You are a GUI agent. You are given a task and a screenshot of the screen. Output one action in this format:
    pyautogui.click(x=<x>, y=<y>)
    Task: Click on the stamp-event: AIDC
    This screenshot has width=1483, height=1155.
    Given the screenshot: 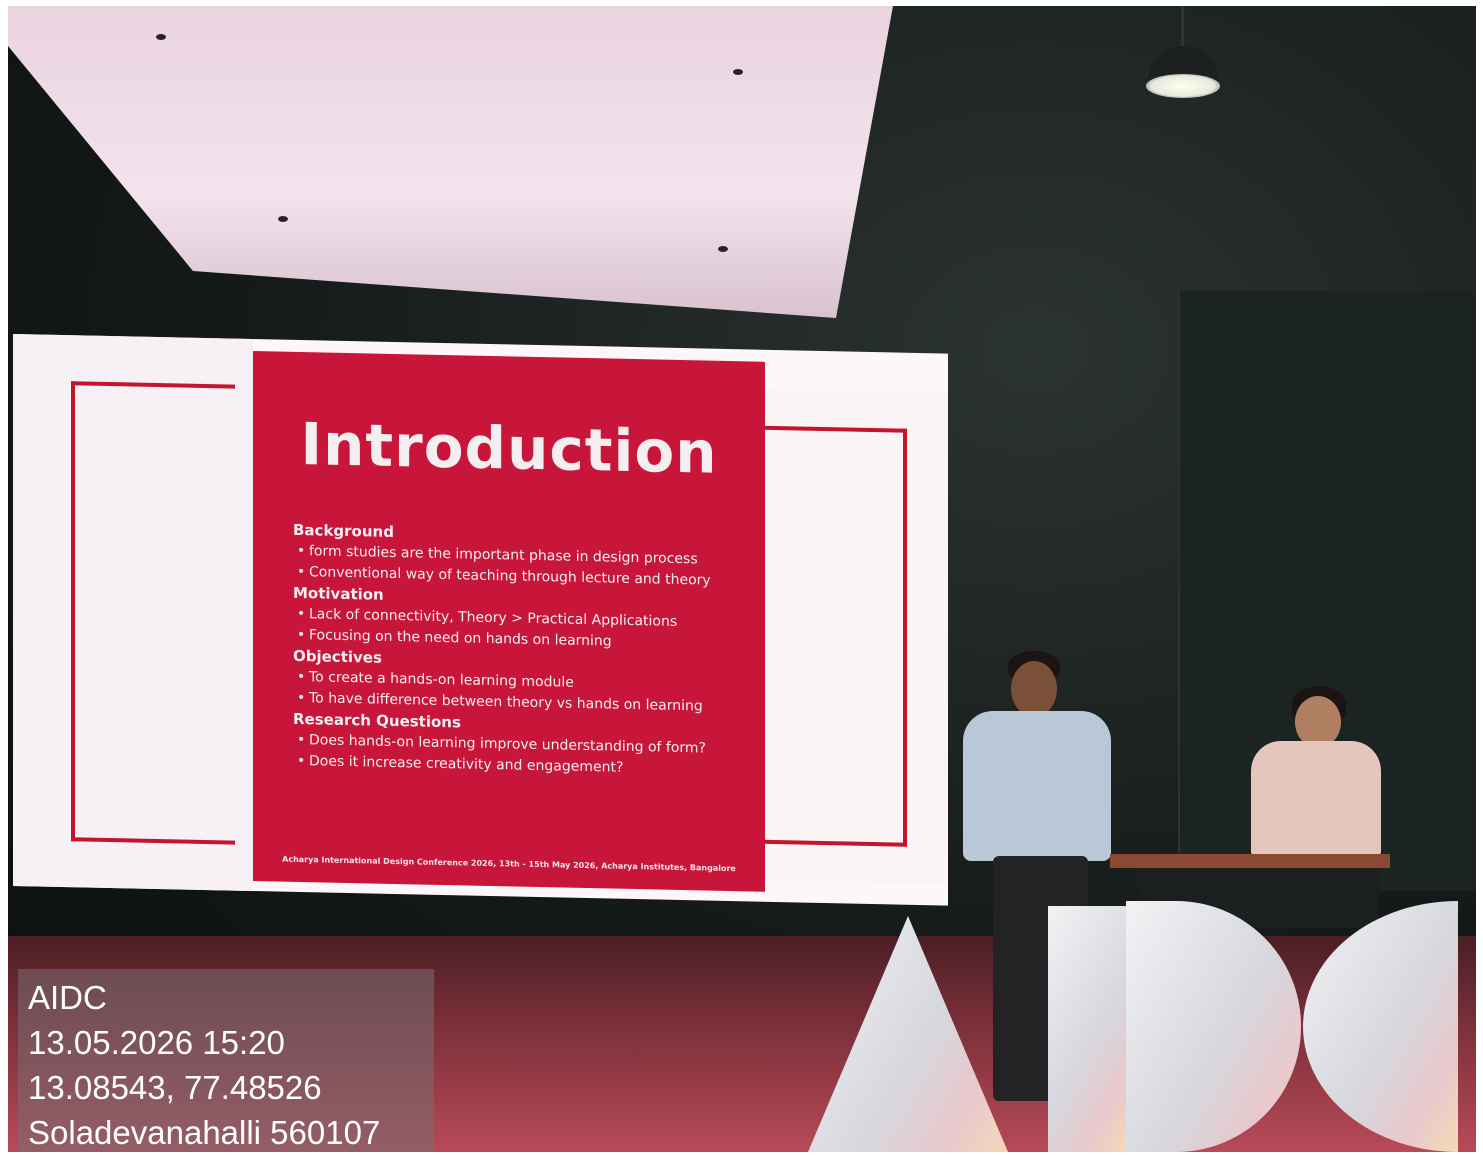 What is the action you would take?
    pyautogui.click(x=67, y=997)
    